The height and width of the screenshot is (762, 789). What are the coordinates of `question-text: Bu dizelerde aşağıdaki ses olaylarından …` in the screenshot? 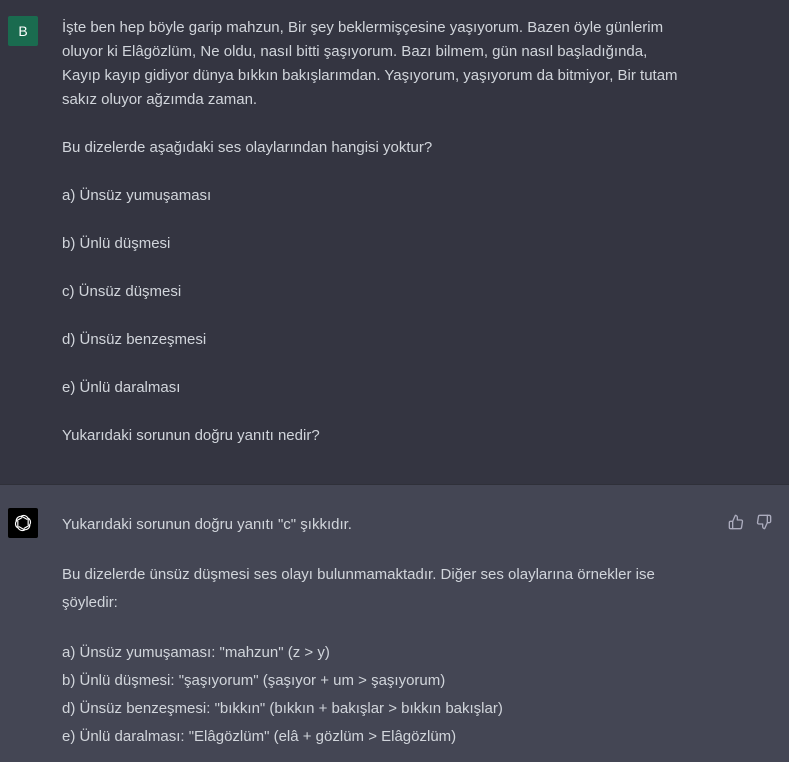 It's located at (247, 147).